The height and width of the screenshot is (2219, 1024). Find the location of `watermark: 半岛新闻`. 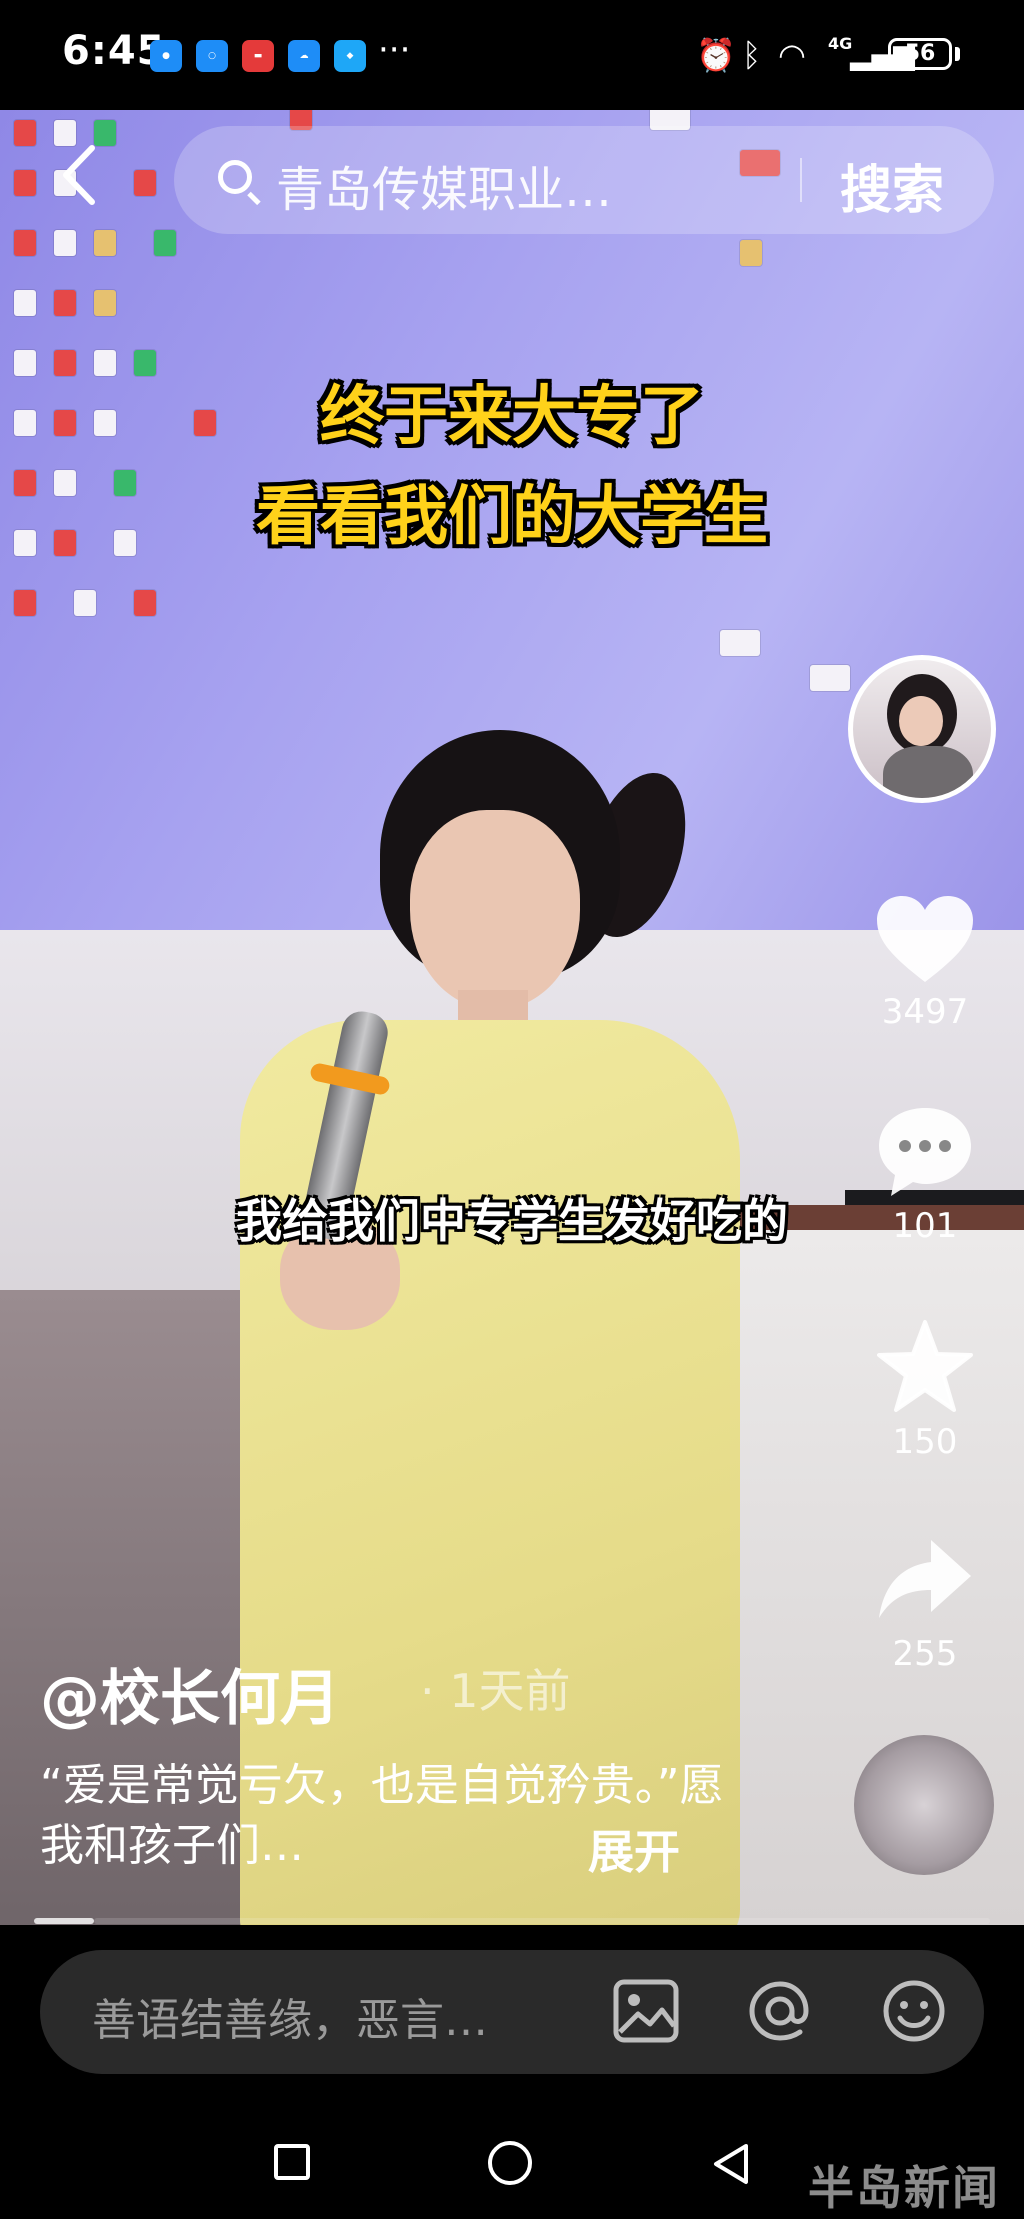

watermark: 半岛新闻 is located at coordinates (904, 2188).